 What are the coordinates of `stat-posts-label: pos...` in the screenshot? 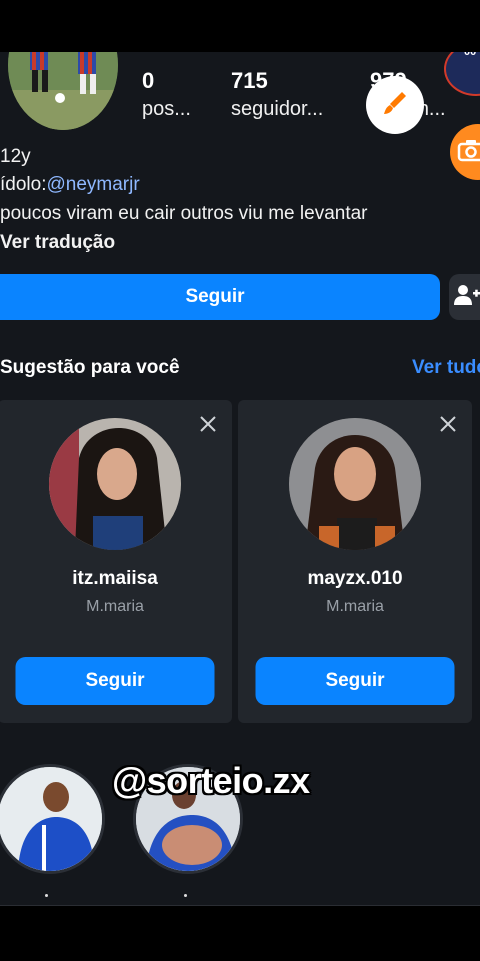 It's located at (166, 109).